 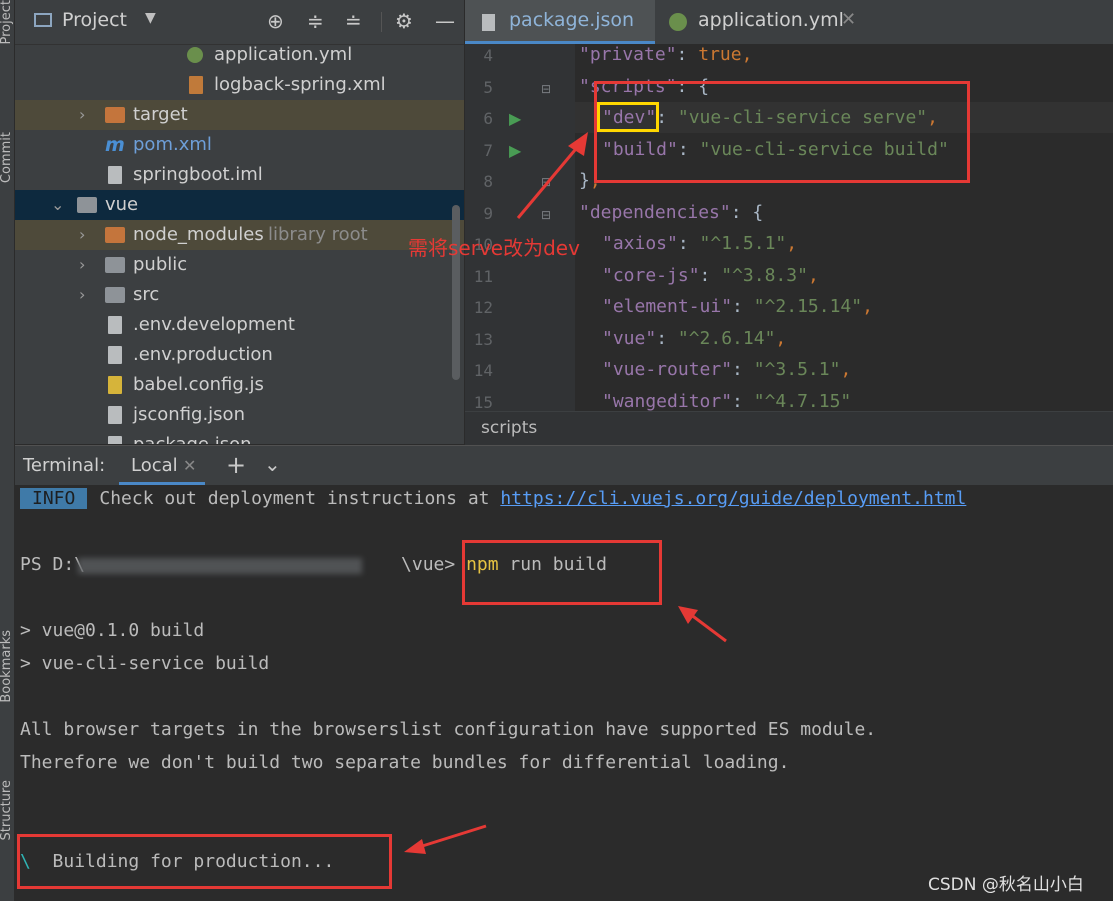 I want to click on maven-icon: m, so click(x=115, y=145).